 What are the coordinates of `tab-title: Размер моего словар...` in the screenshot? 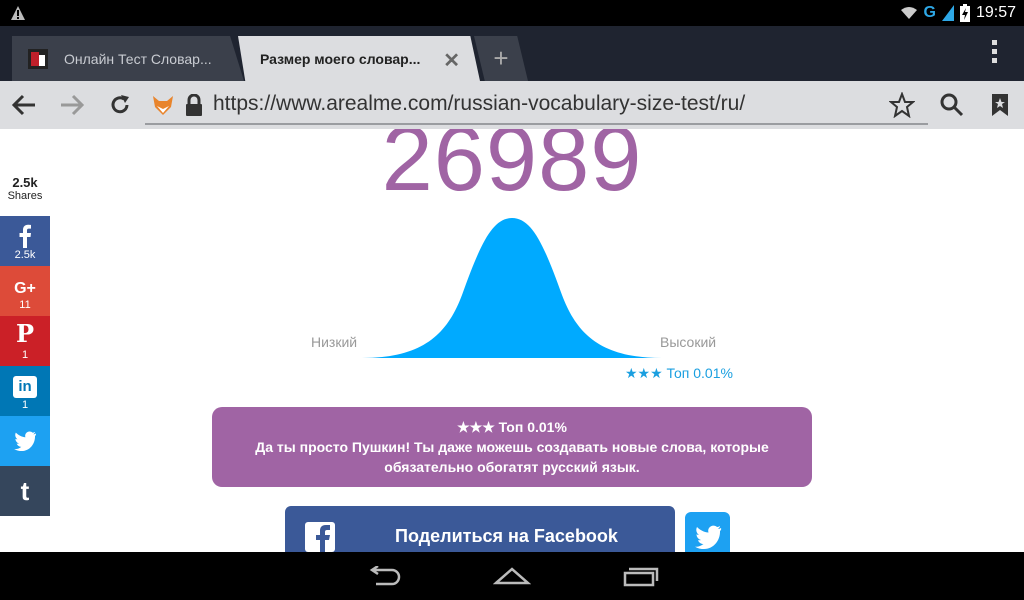 It's located at (340, 58).